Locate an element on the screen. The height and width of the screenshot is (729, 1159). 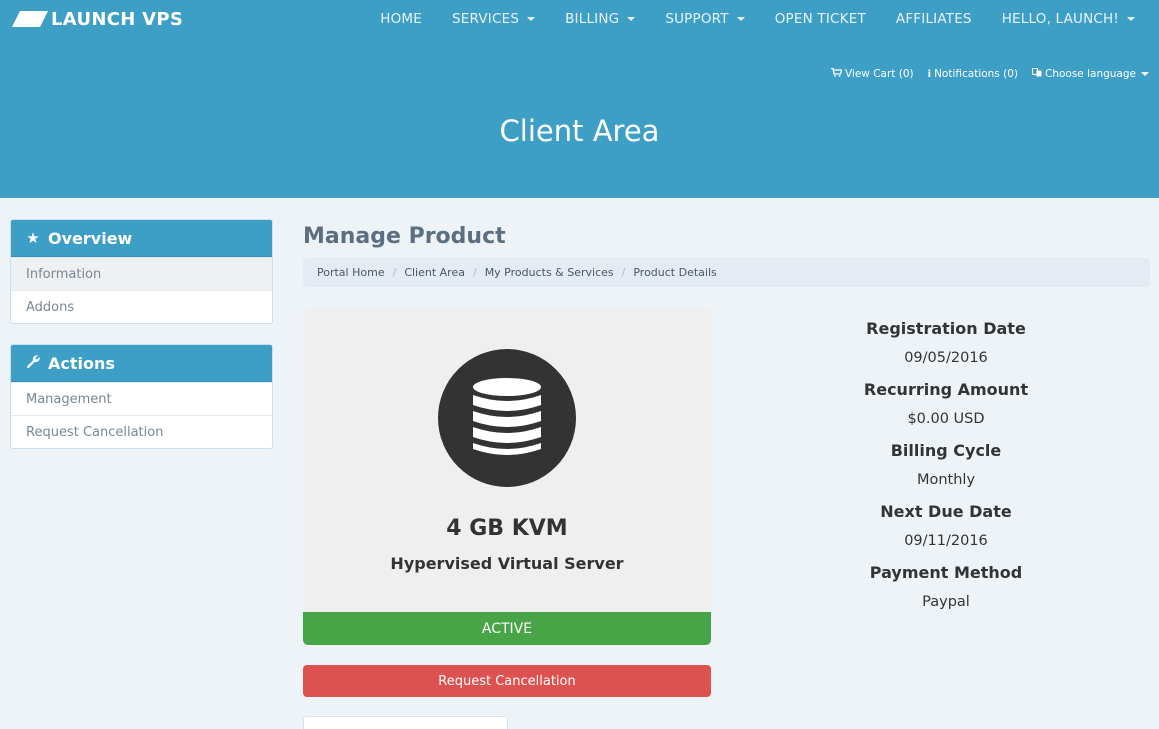
nav-home: HOME is located at coordinates (401, 19).